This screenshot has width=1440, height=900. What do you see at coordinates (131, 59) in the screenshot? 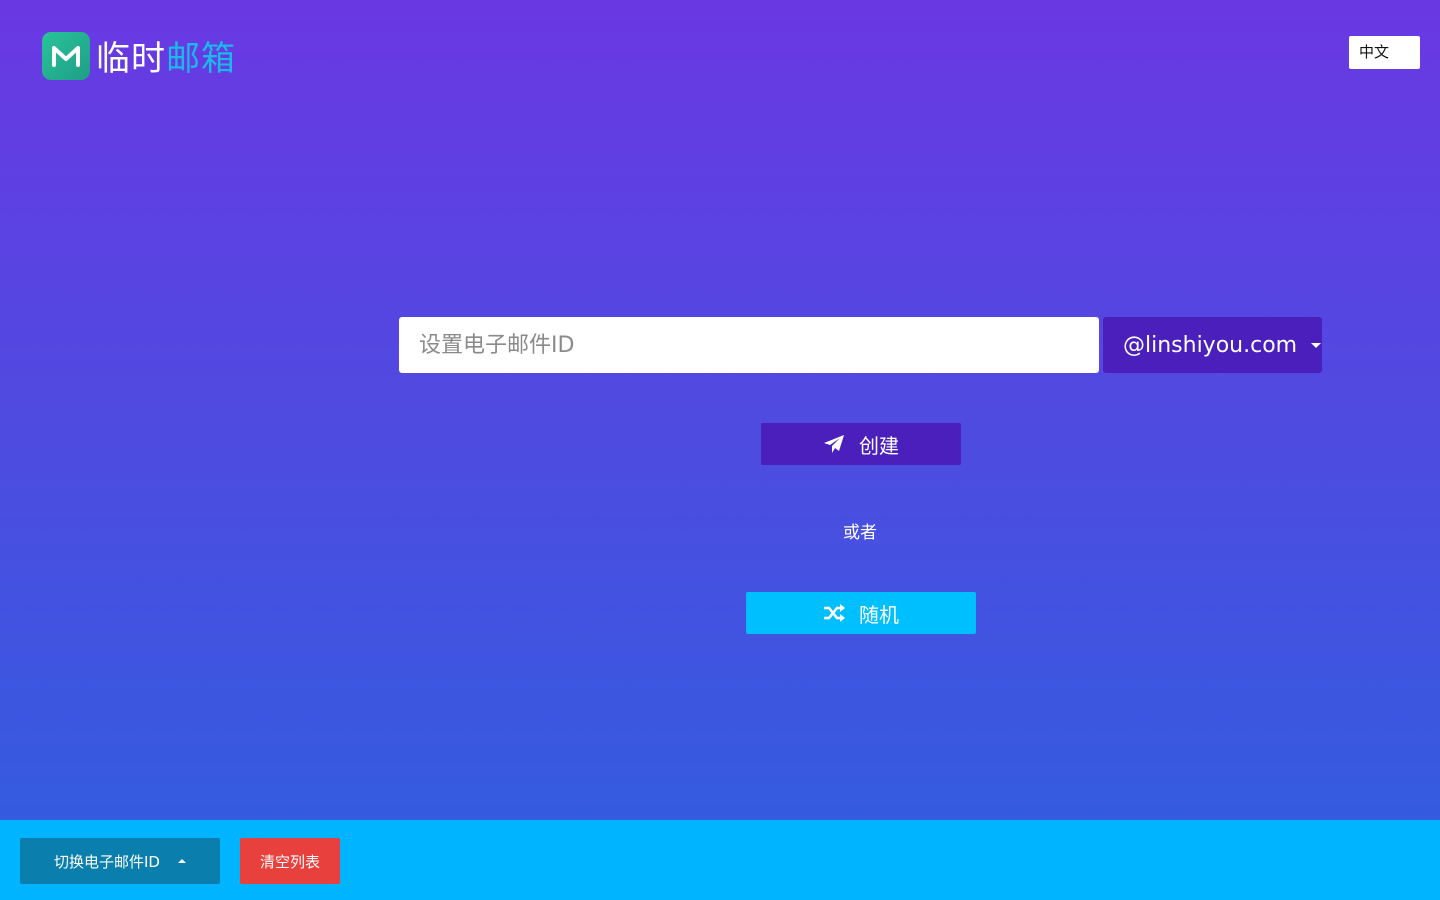
I see `logo-text-white: 临时` at bounding box center [131, 59].